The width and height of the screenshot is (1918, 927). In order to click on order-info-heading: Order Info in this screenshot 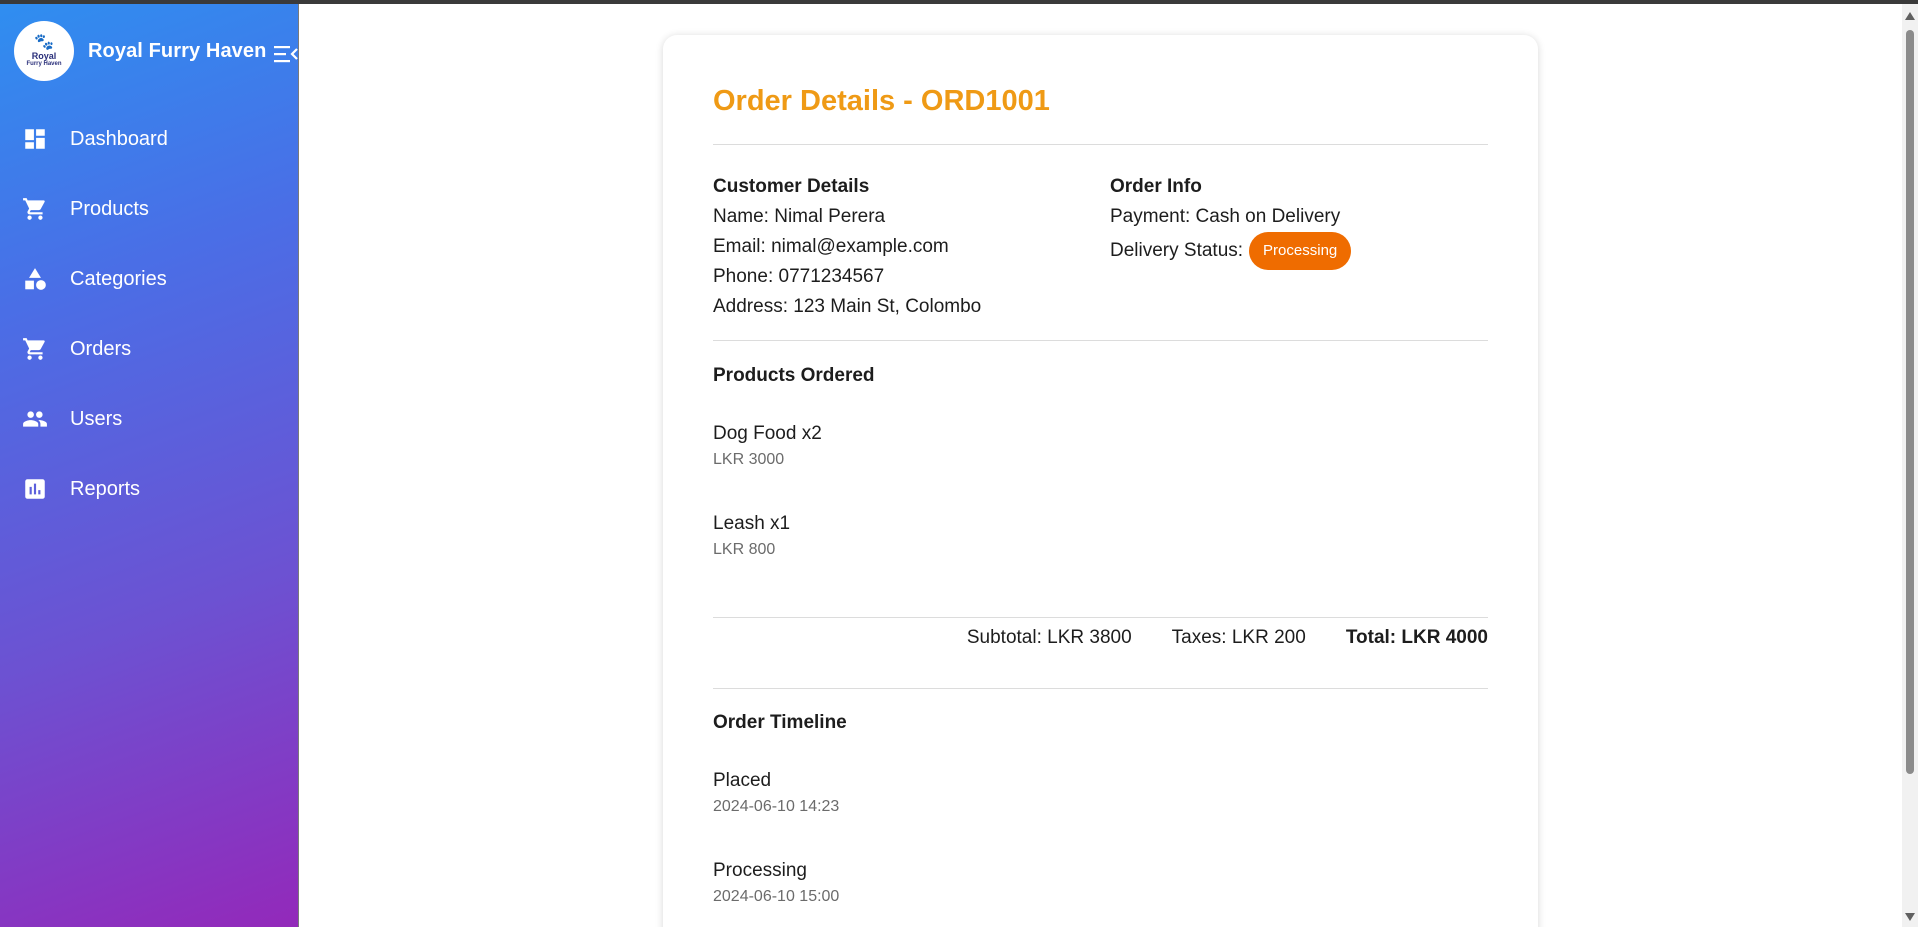, I will do `click(1156, 186)`.